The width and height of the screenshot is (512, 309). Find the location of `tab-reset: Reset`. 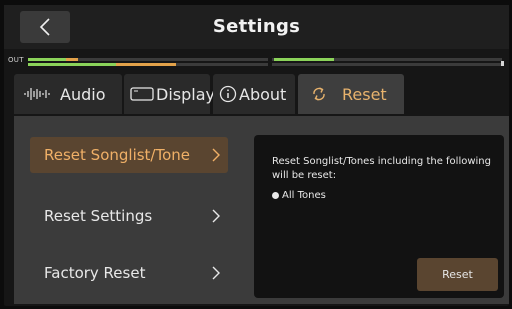

tab-reset: Reset is located at coordinates (351, 94).